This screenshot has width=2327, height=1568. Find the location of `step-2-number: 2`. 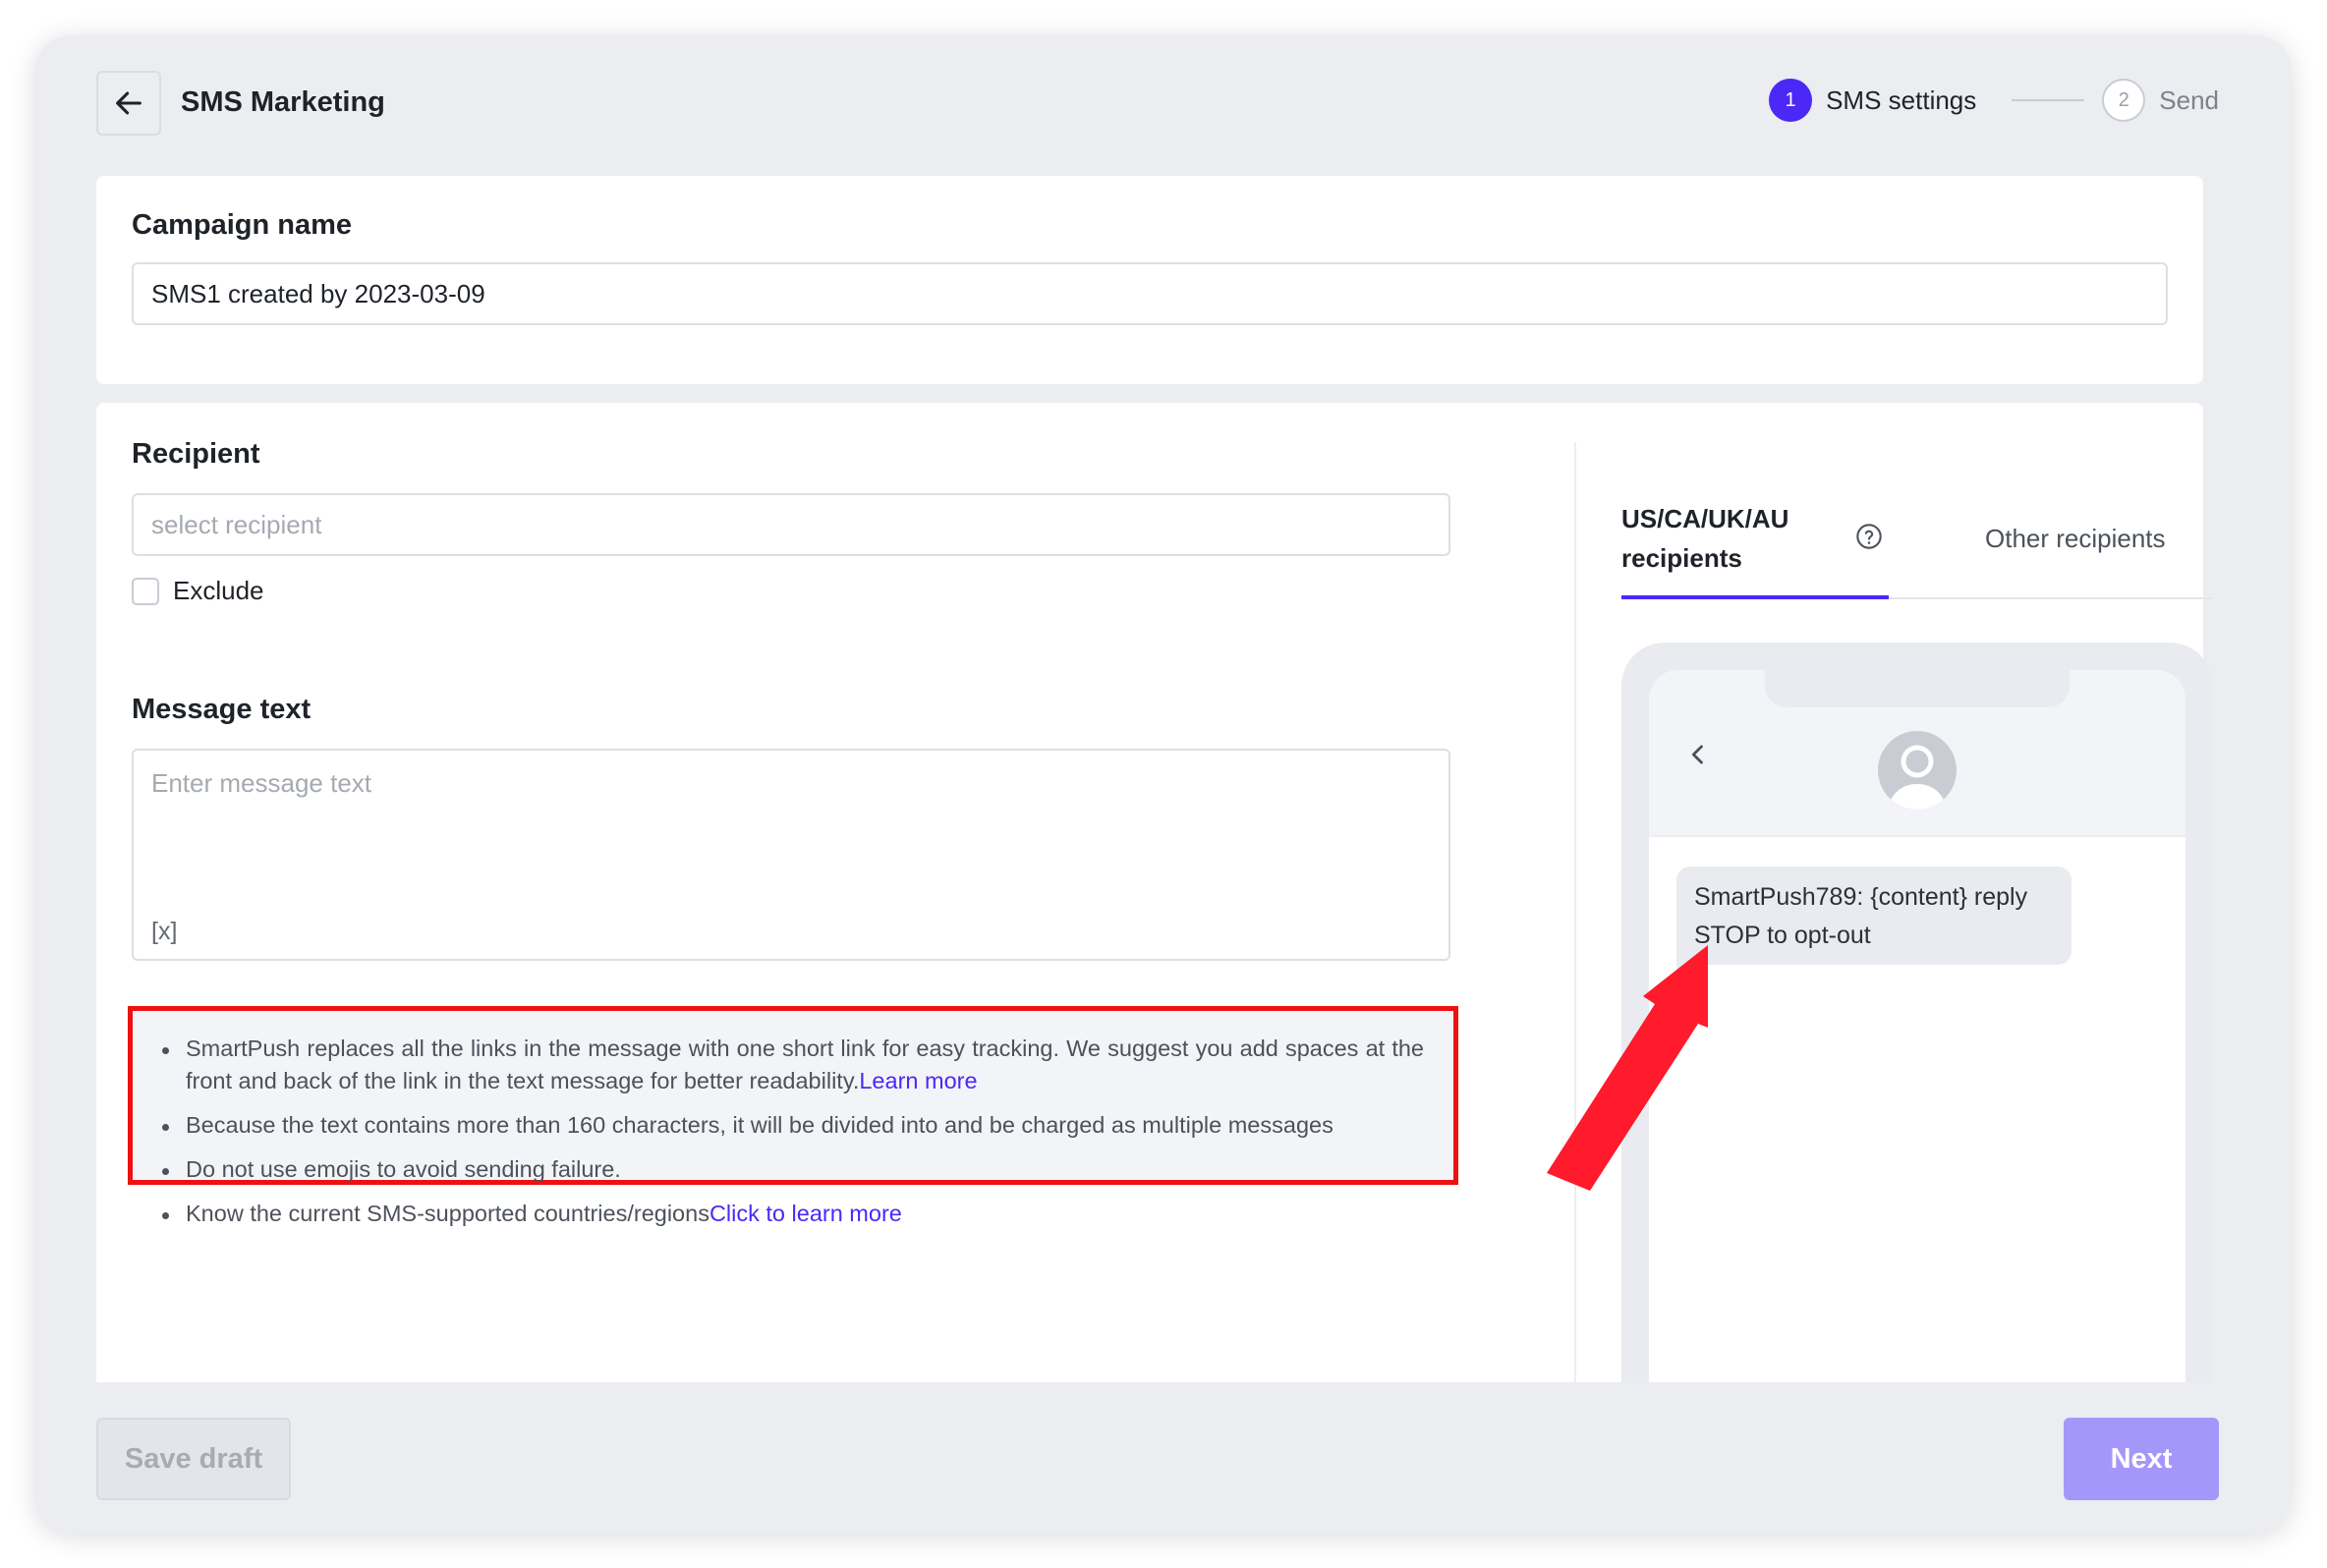

step-2-number: 2 is located at coordinates (2124, 100).